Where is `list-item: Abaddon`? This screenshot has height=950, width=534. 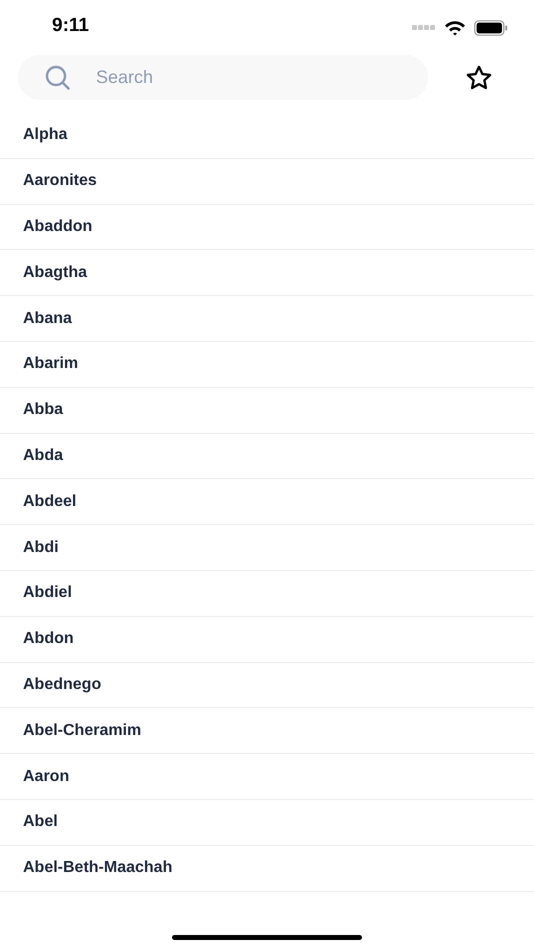
list-item: Abaddon is located at coordinates (57, 226).